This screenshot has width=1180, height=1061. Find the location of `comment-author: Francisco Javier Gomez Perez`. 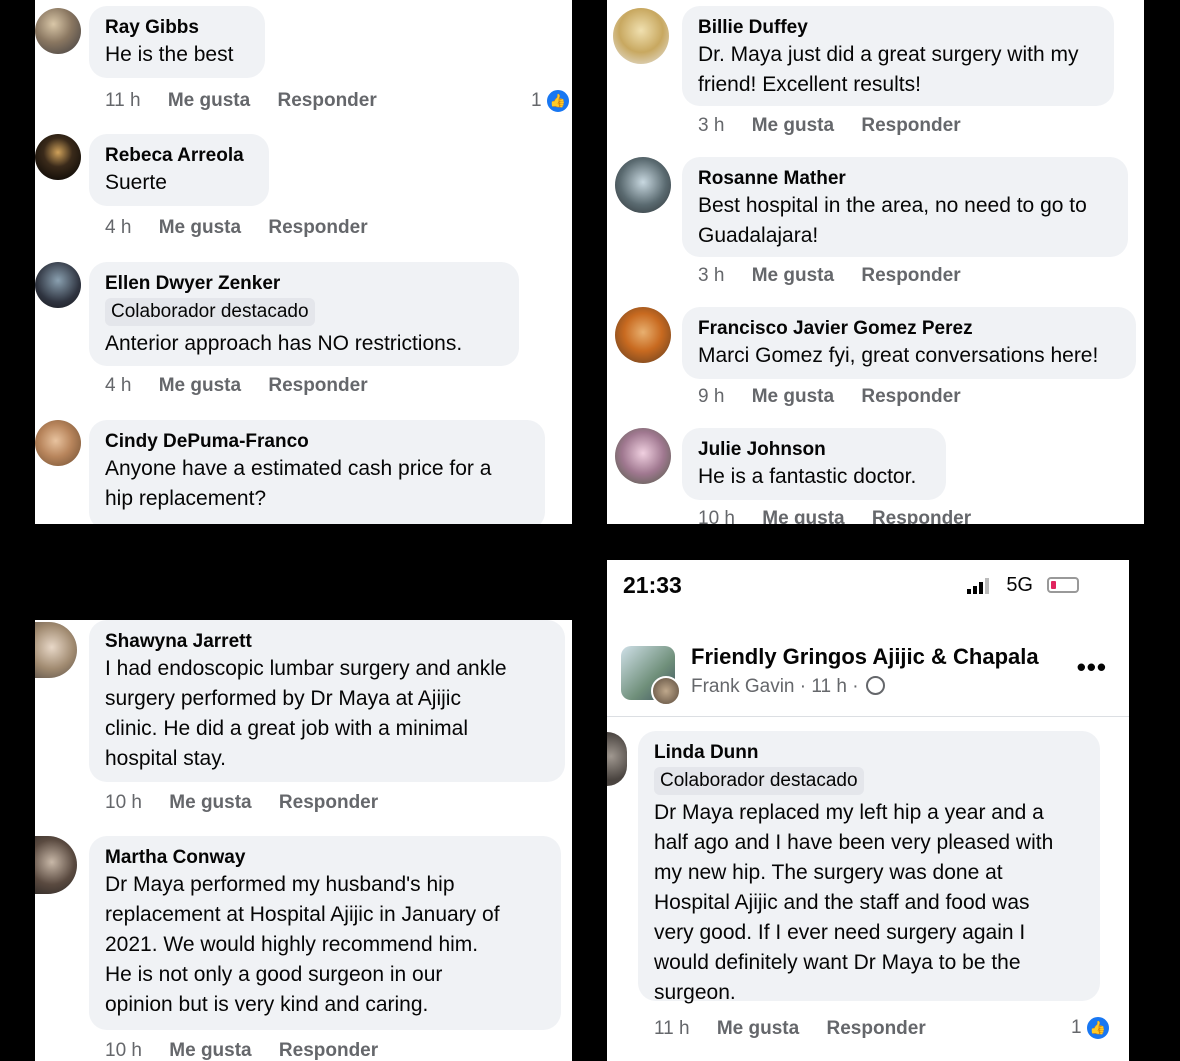

comment-author: Francisco Javier Gomez Perez is located at coordinates (909, 329).